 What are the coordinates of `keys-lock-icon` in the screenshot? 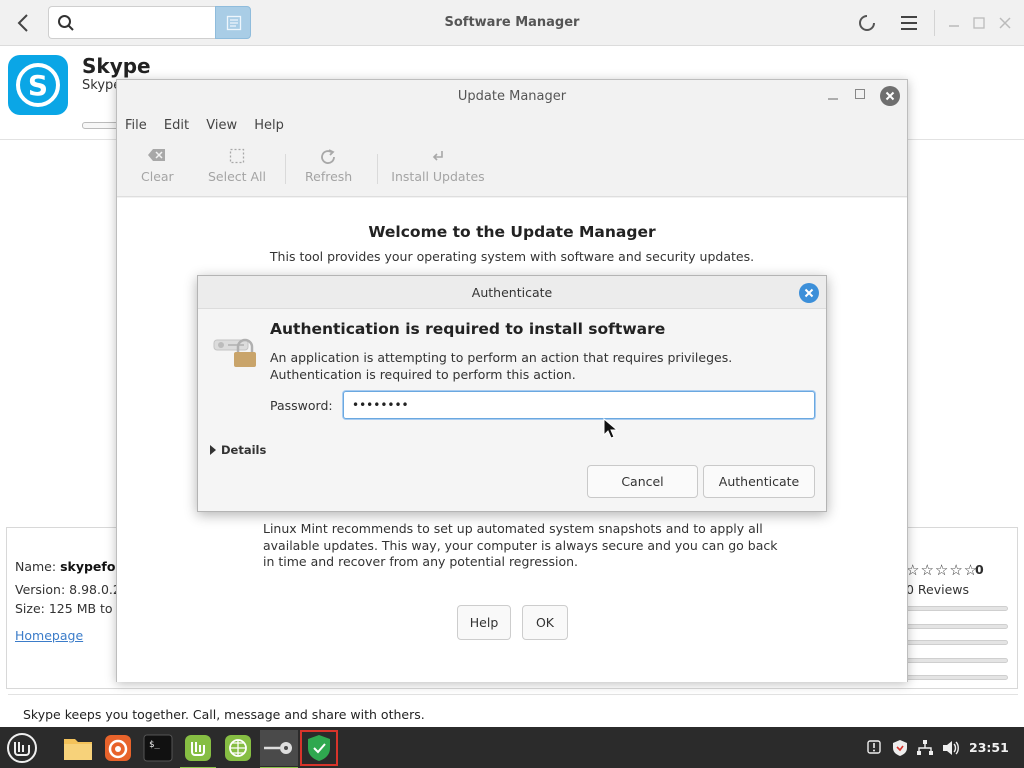 It's located at (236, 354).